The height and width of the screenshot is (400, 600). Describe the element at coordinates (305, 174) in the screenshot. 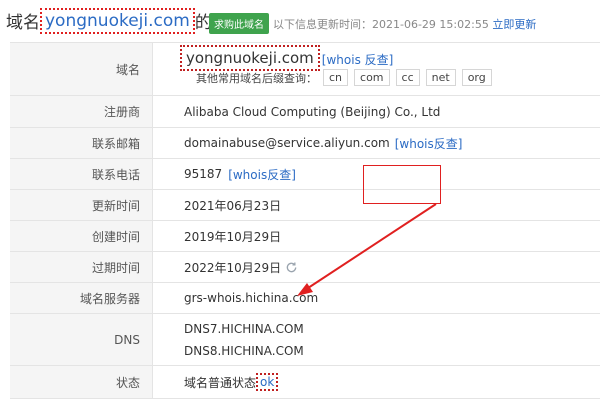

I see `table-row-phone: 联系电话 95187 [whois反查]` at that location.